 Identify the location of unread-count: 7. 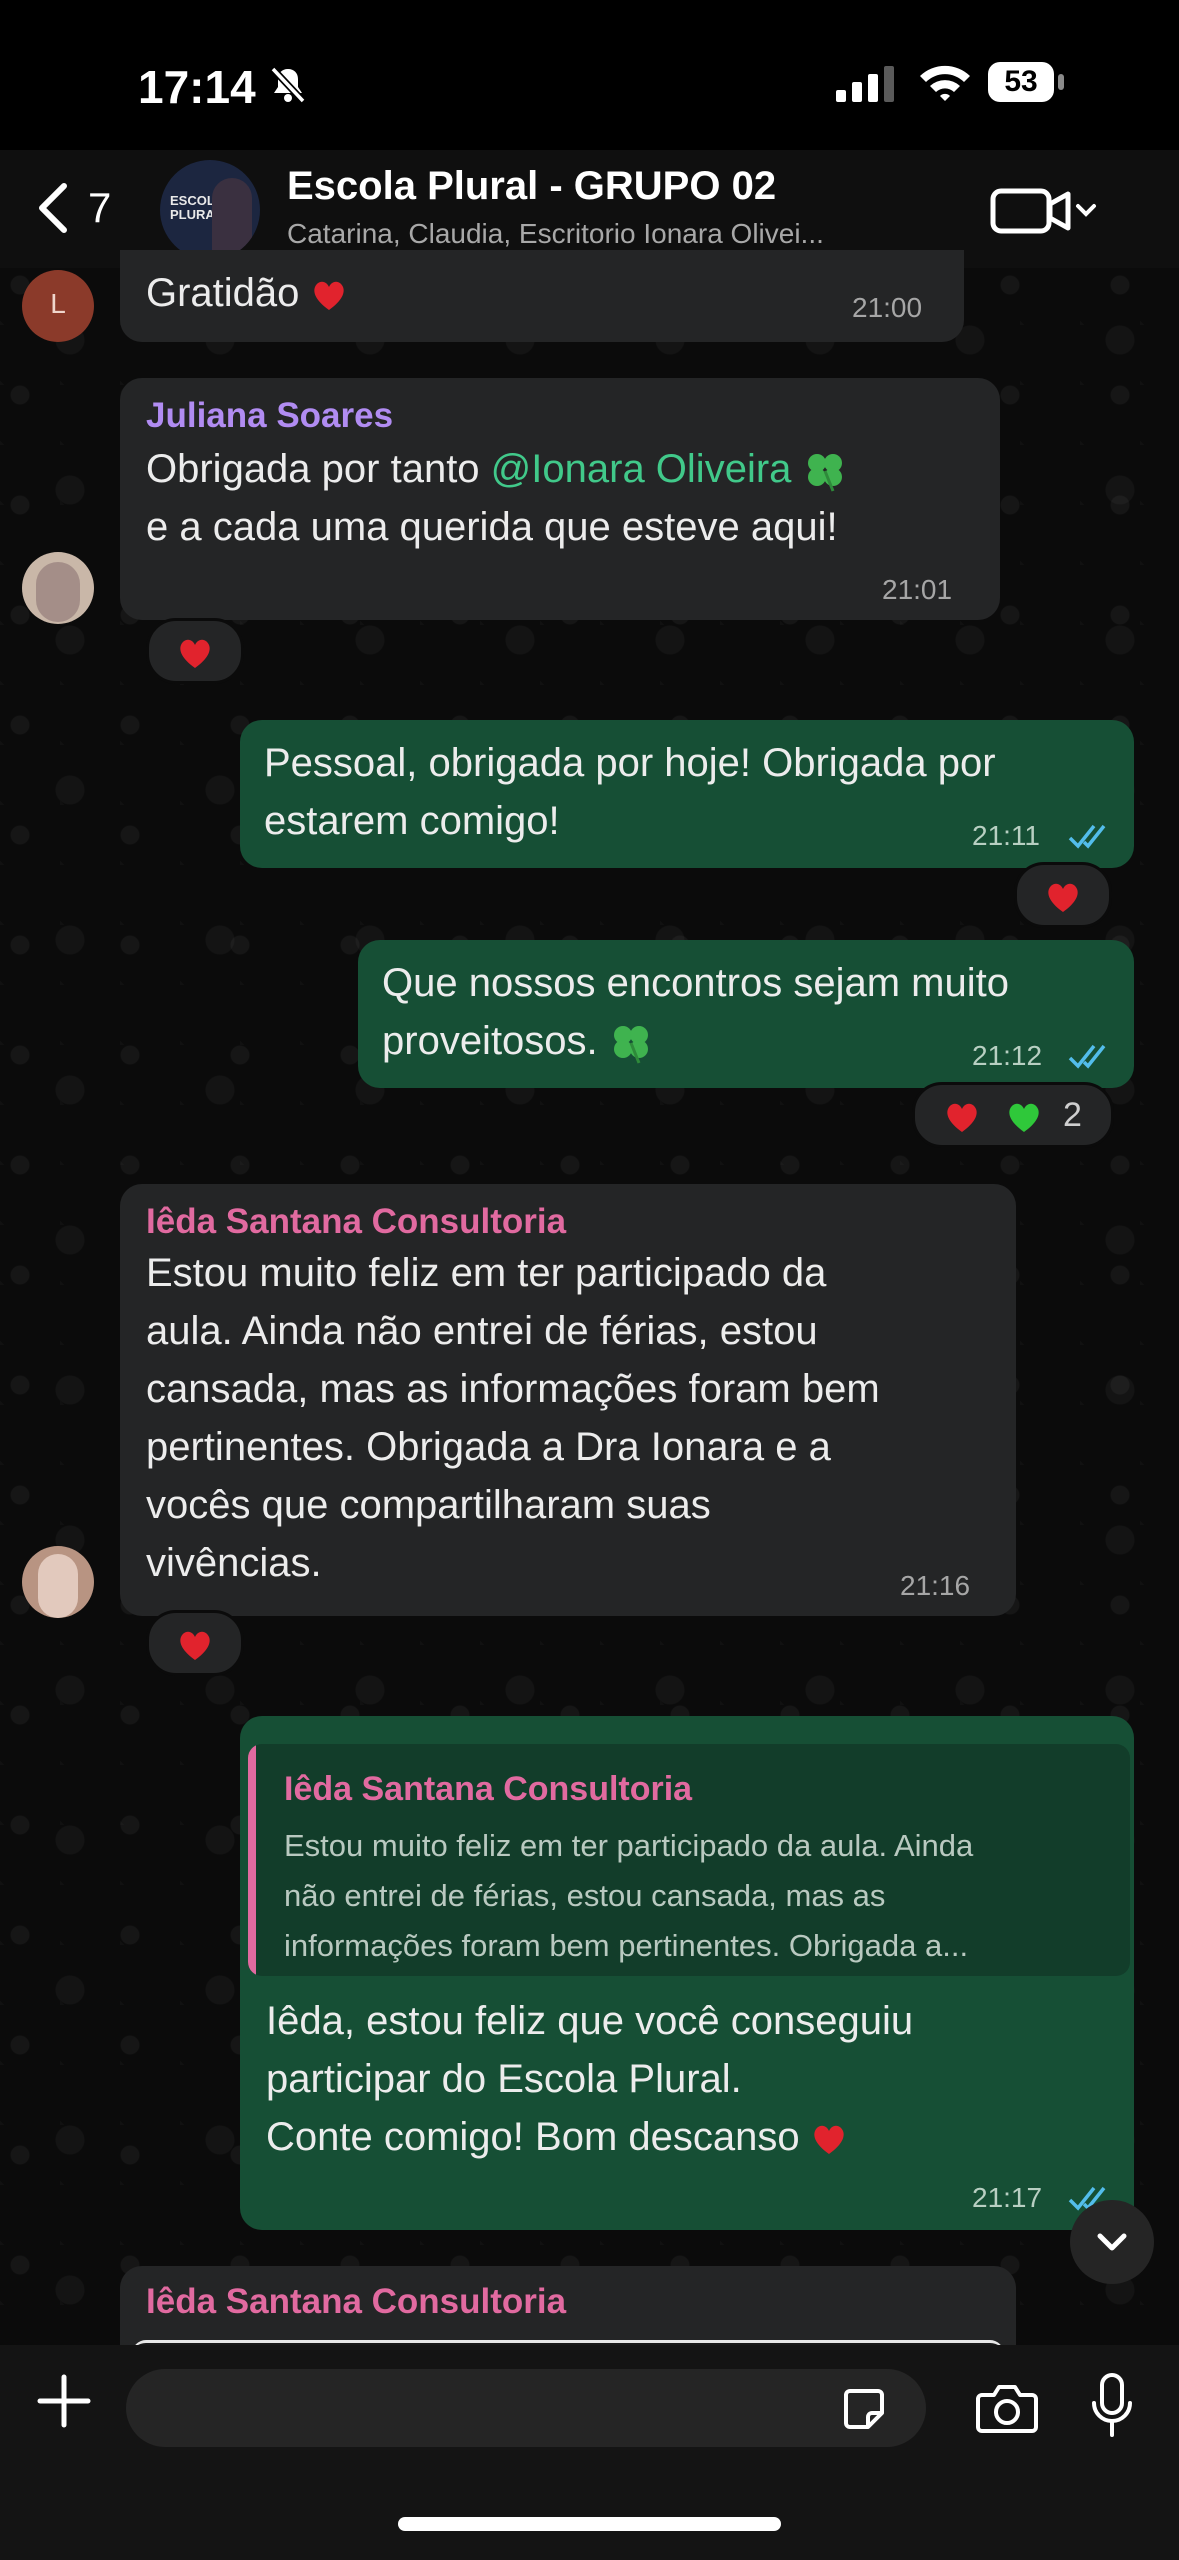
(99, 208).